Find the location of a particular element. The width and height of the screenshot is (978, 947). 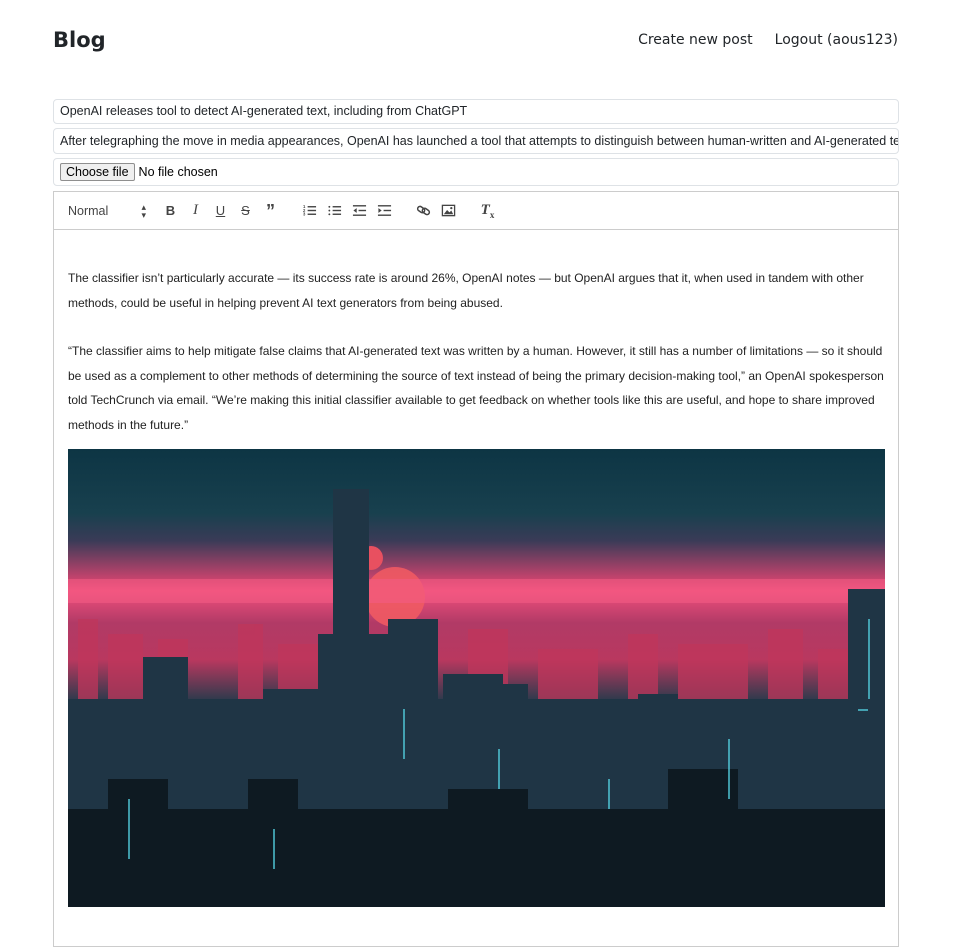

bold-icon: B is located at coordinates (170, 211).